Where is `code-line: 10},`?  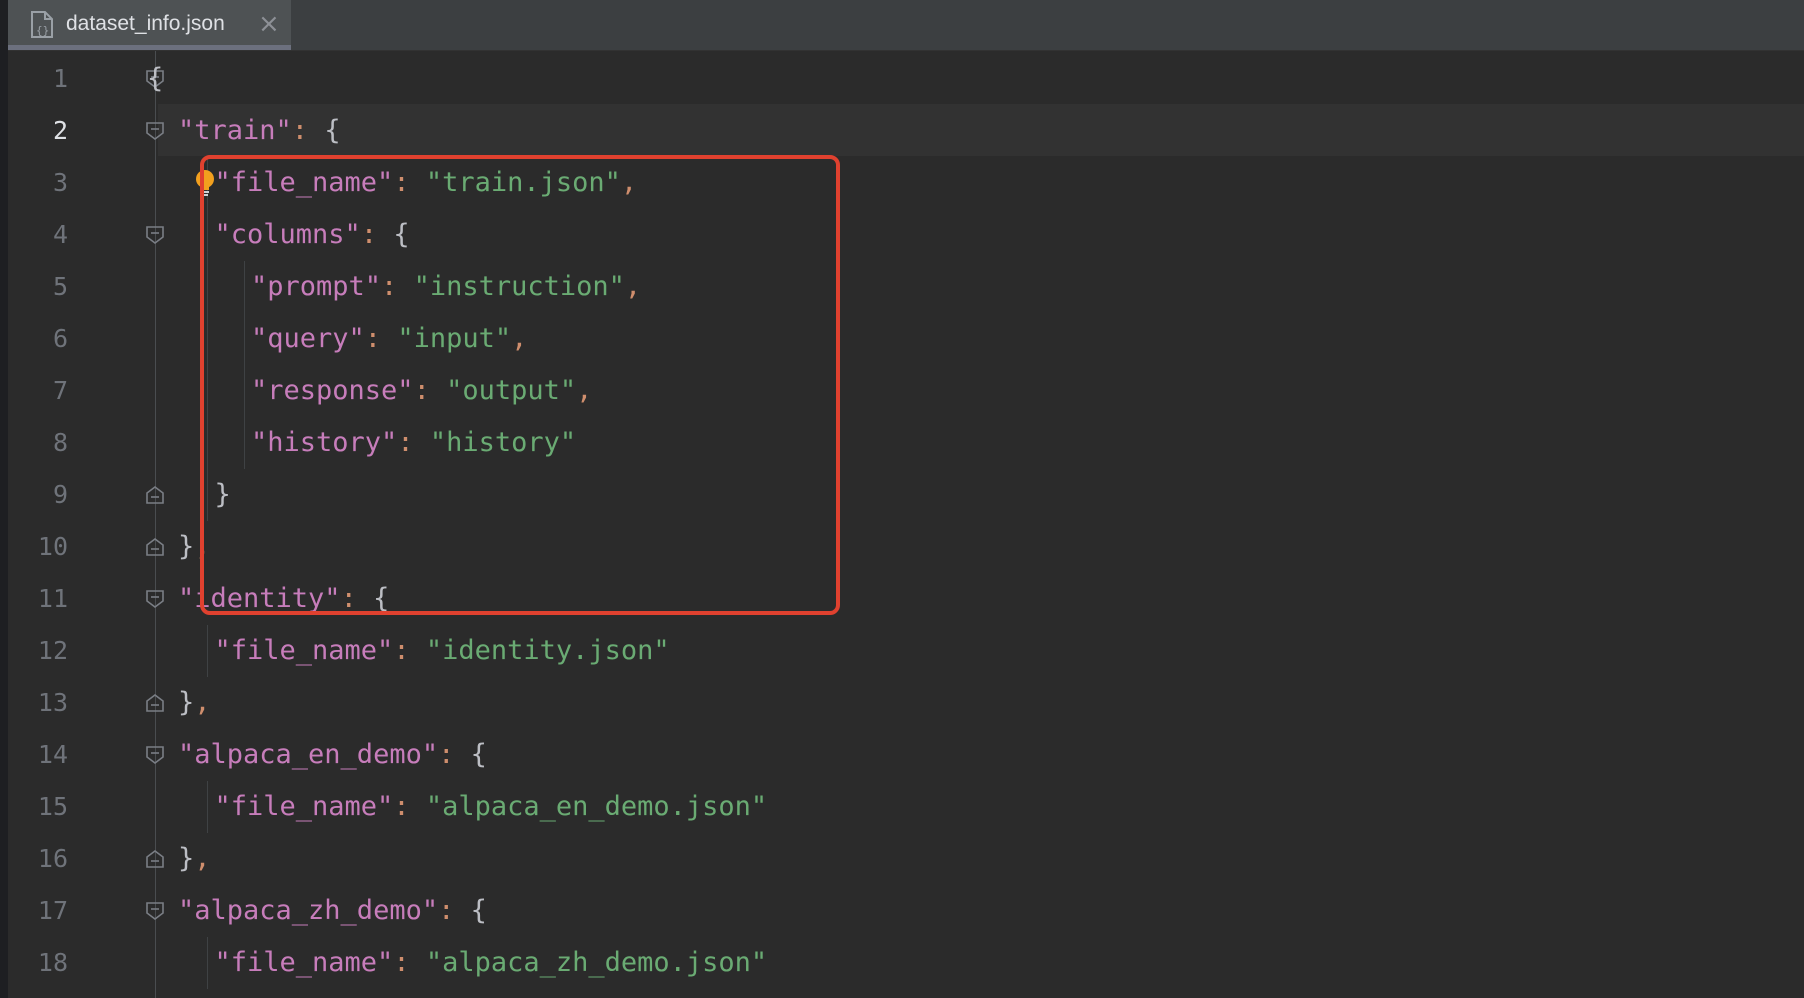
code-line: 10}, is located at coordinates (906, 547).